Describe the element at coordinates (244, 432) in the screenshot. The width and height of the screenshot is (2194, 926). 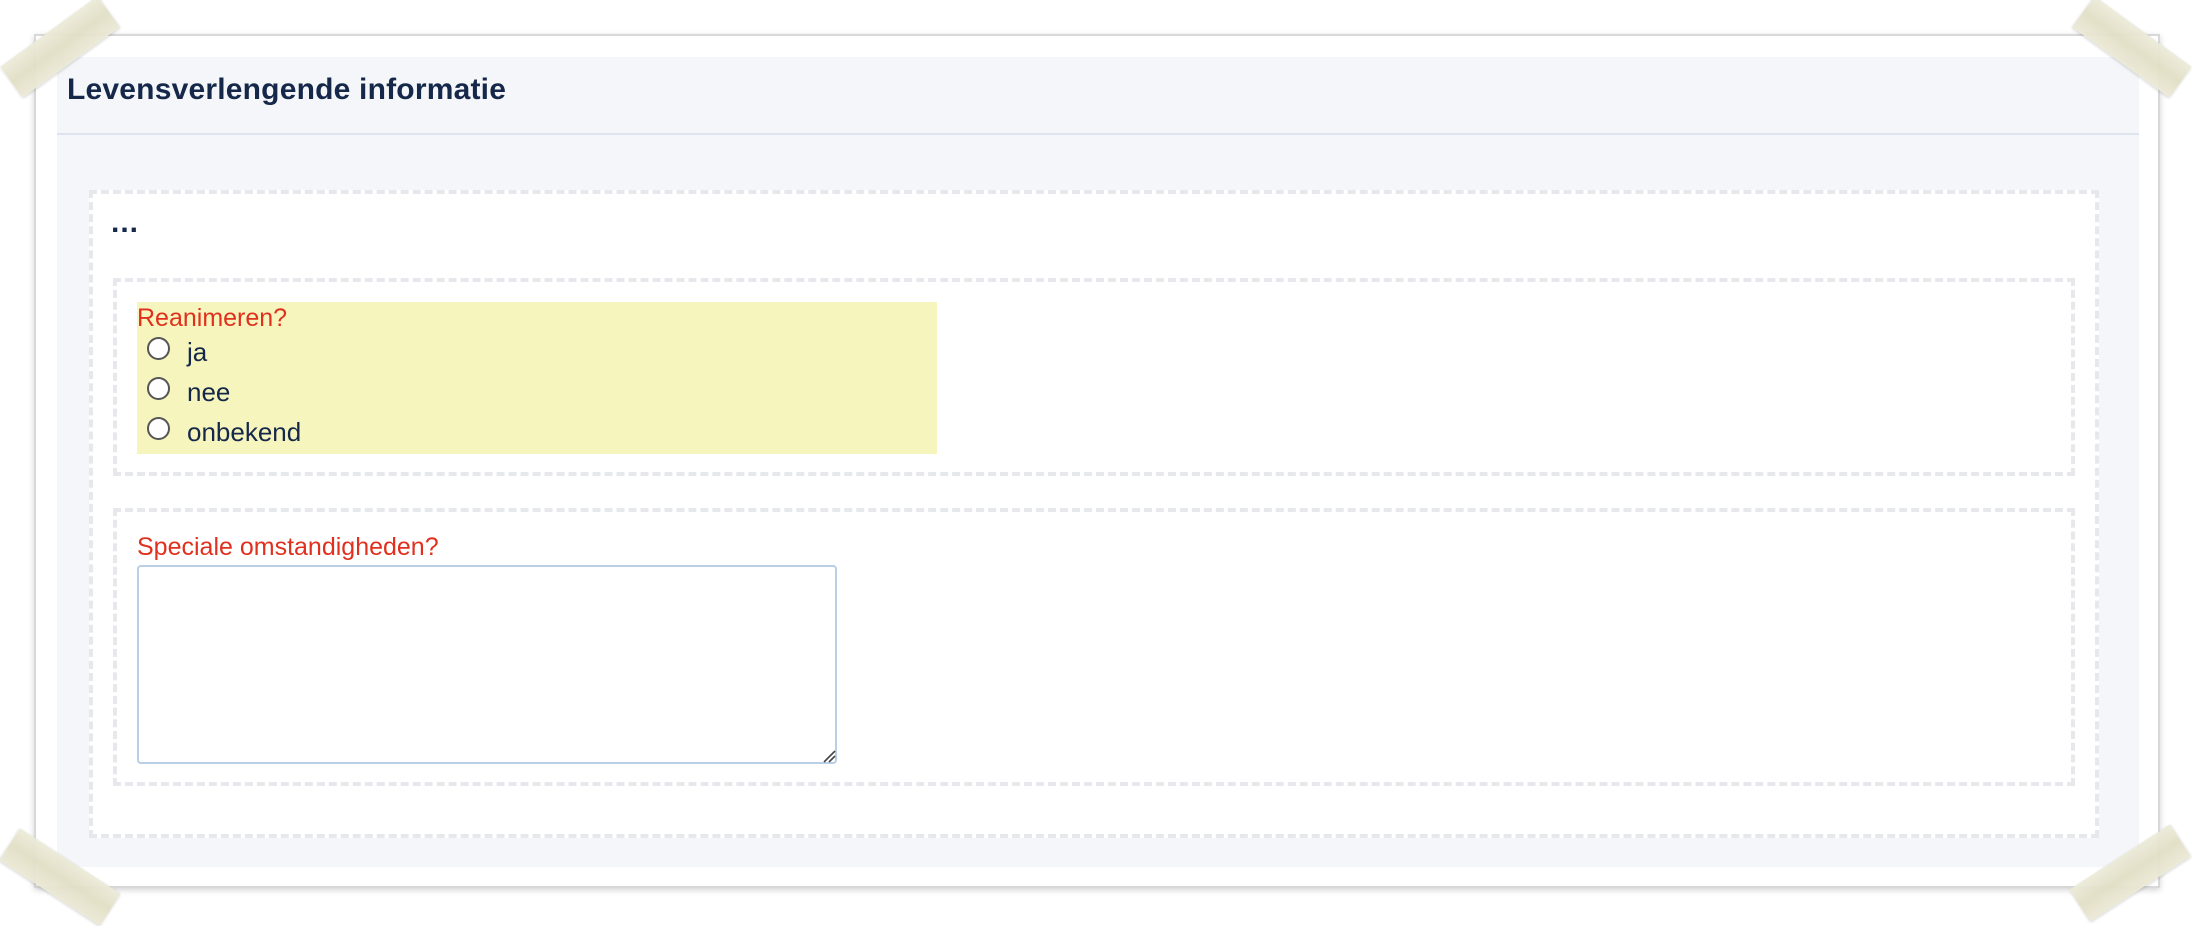
I see `radio-onbekend-label: onbekend` at that location.